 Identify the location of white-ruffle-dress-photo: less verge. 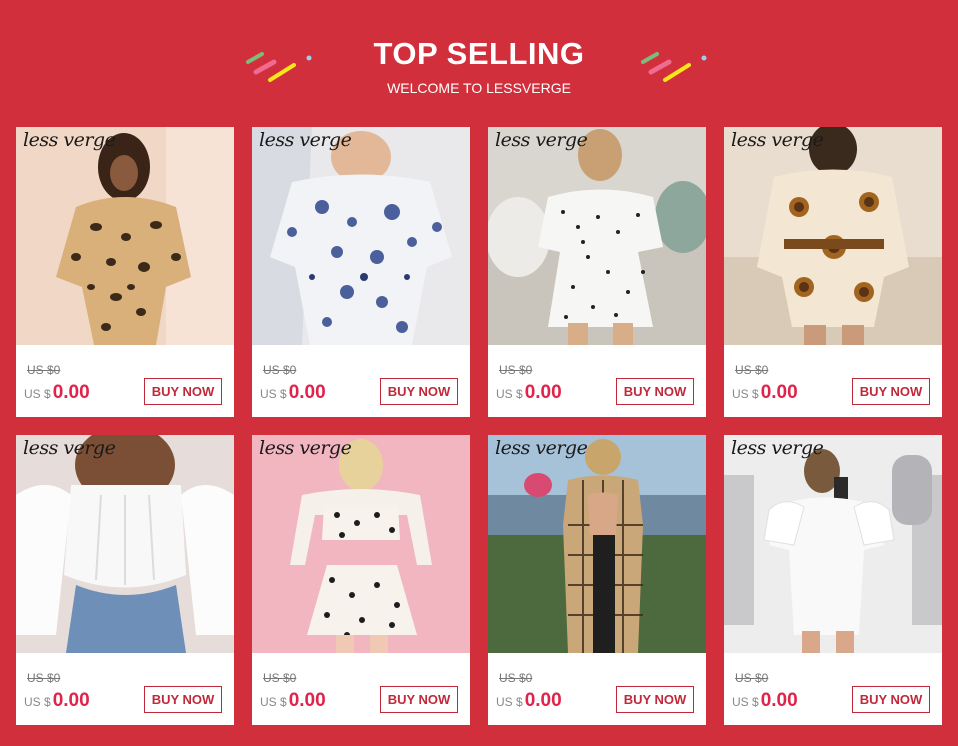
(833, 544).